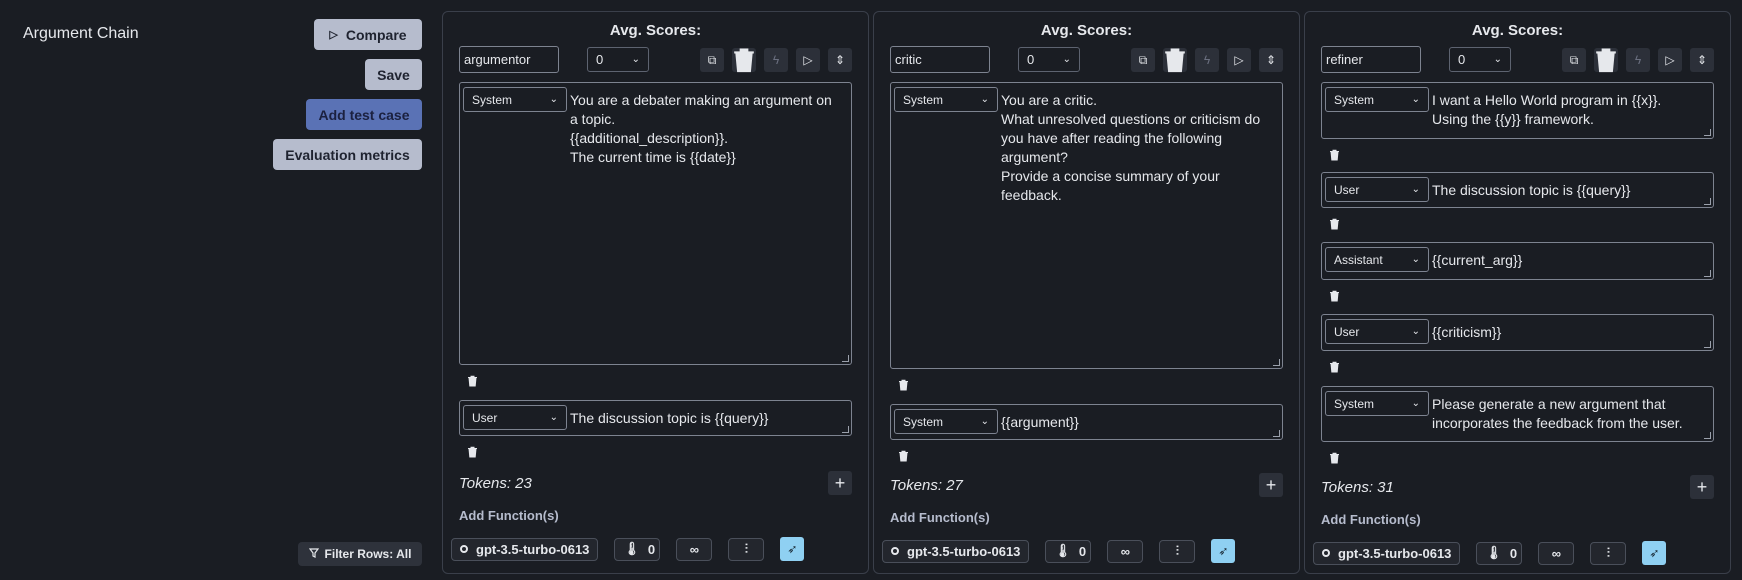 This screenshot has height=580, width=1742. I want to click on role-select: Assistant ⌄, so click(1377, 259).